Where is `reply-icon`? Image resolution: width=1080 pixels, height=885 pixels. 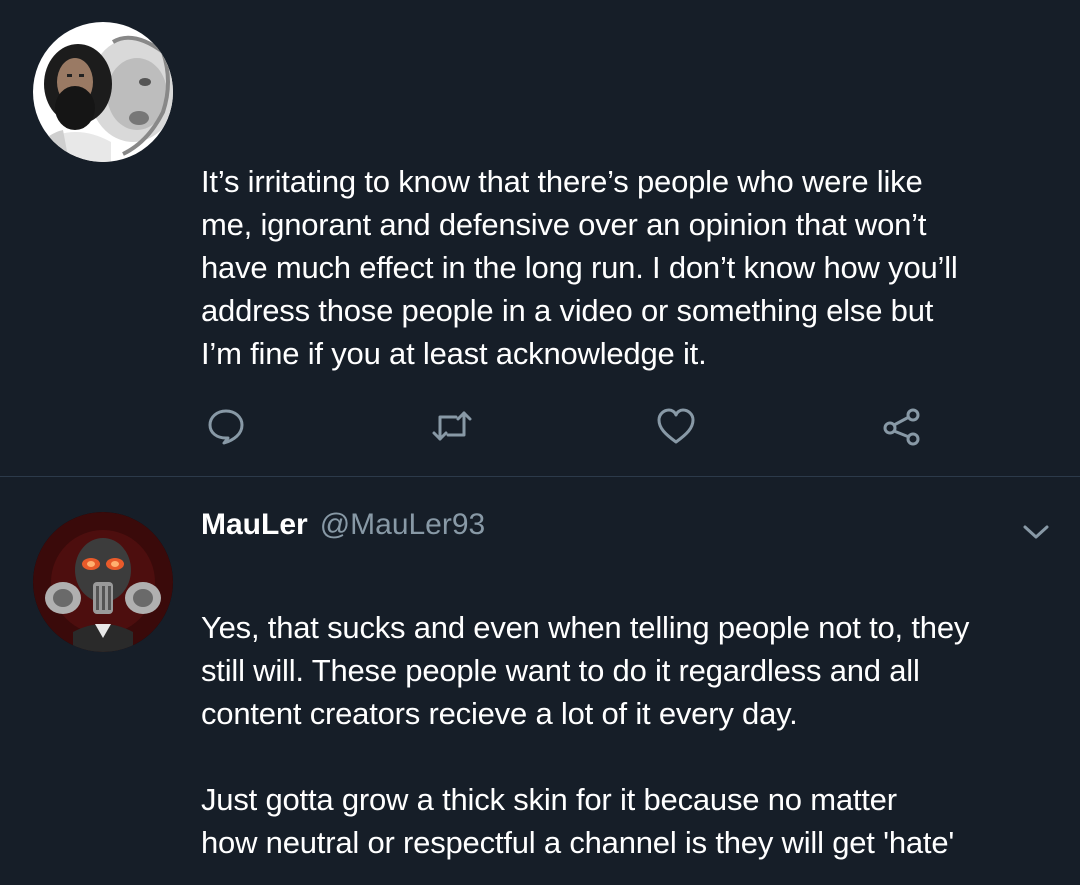
reply-icon is located at coordinates (226, 426).